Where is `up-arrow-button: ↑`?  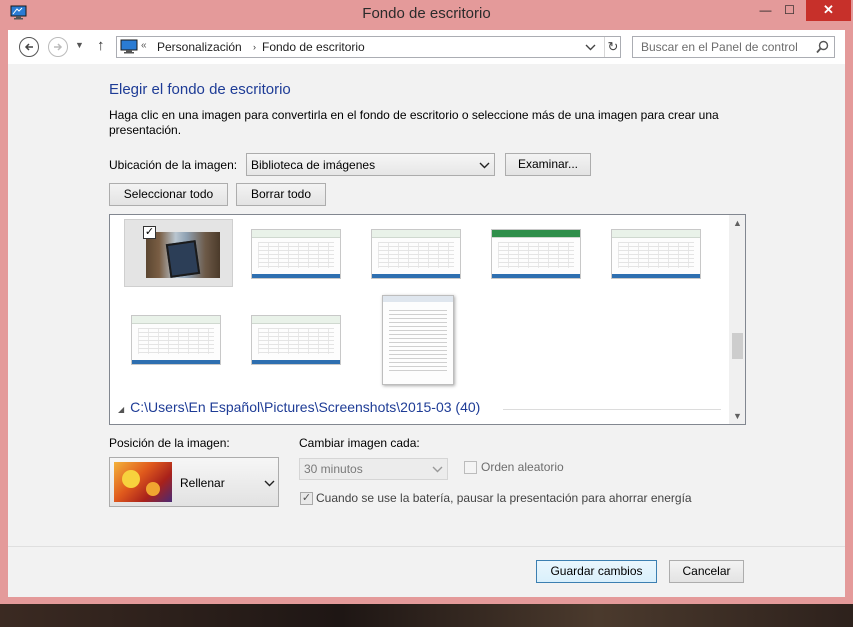 up-arrow-button: ↑ is located at coordinates (101, 46).